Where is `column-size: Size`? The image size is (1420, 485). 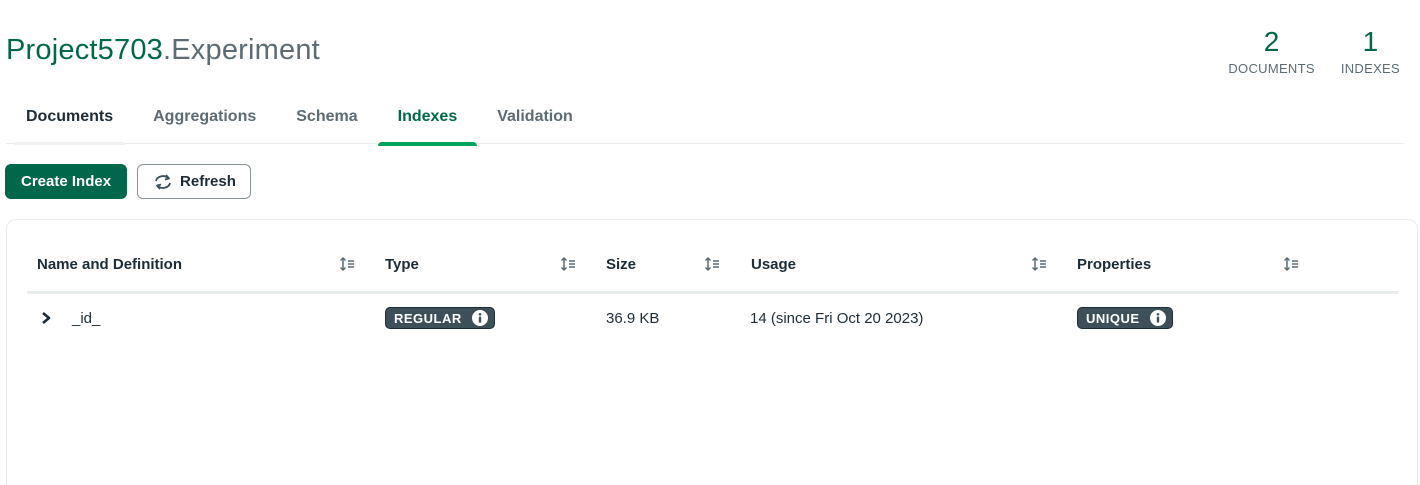
column-size: Size is located at coordinates (621, 264).